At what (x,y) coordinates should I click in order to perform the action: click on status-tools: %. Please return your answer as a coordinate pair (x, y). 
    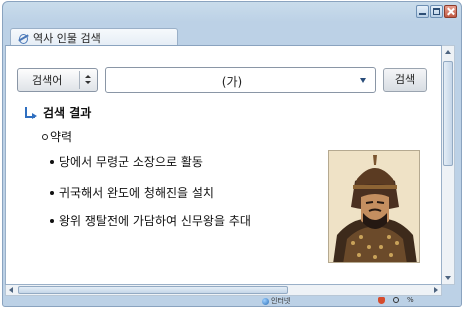
    Looking at the image, I should click on (396, 300).